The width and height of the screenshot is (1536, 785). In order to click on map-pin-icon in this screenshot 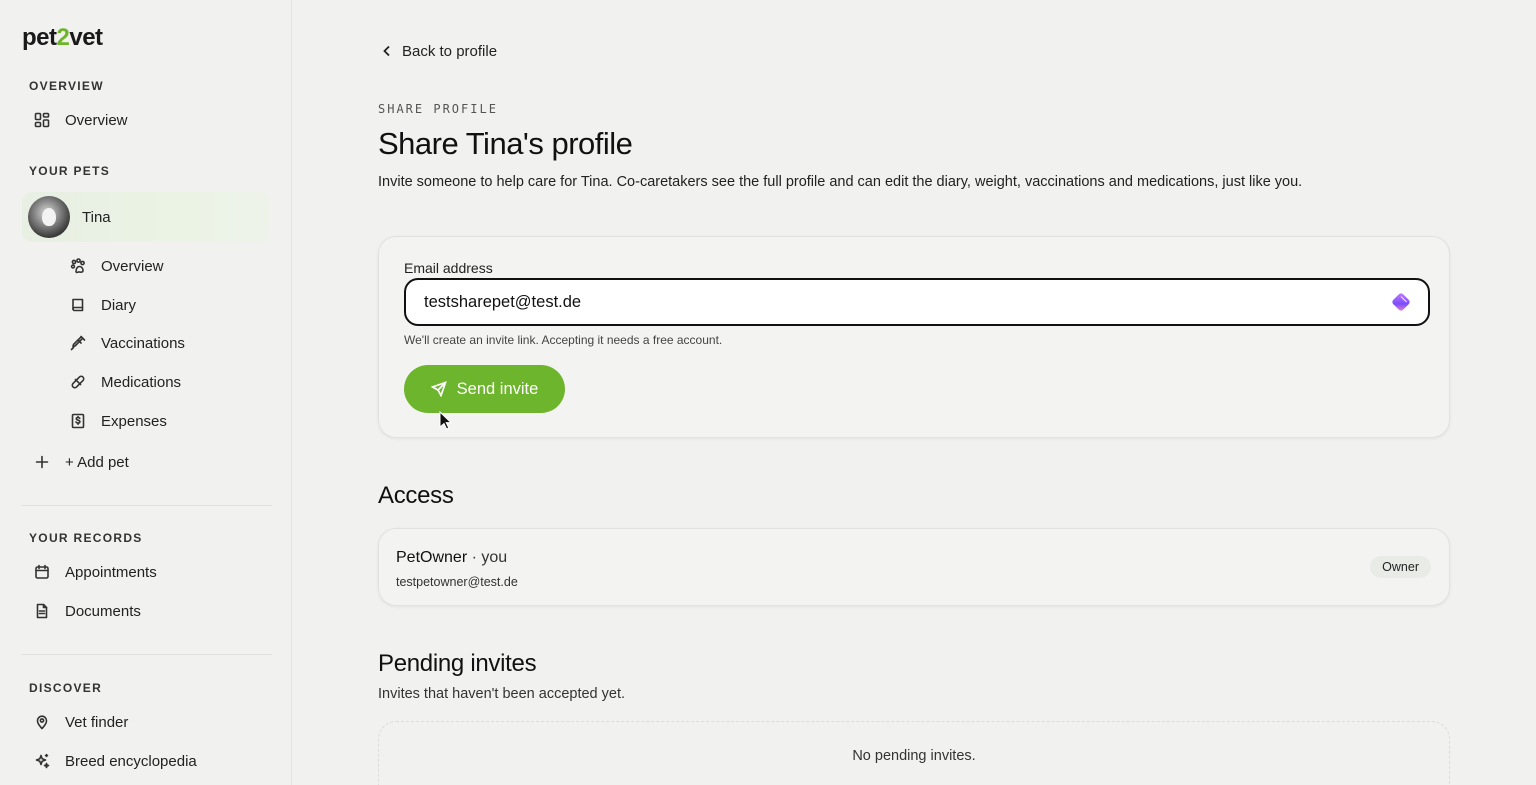, I will do `click(42, 722)`.